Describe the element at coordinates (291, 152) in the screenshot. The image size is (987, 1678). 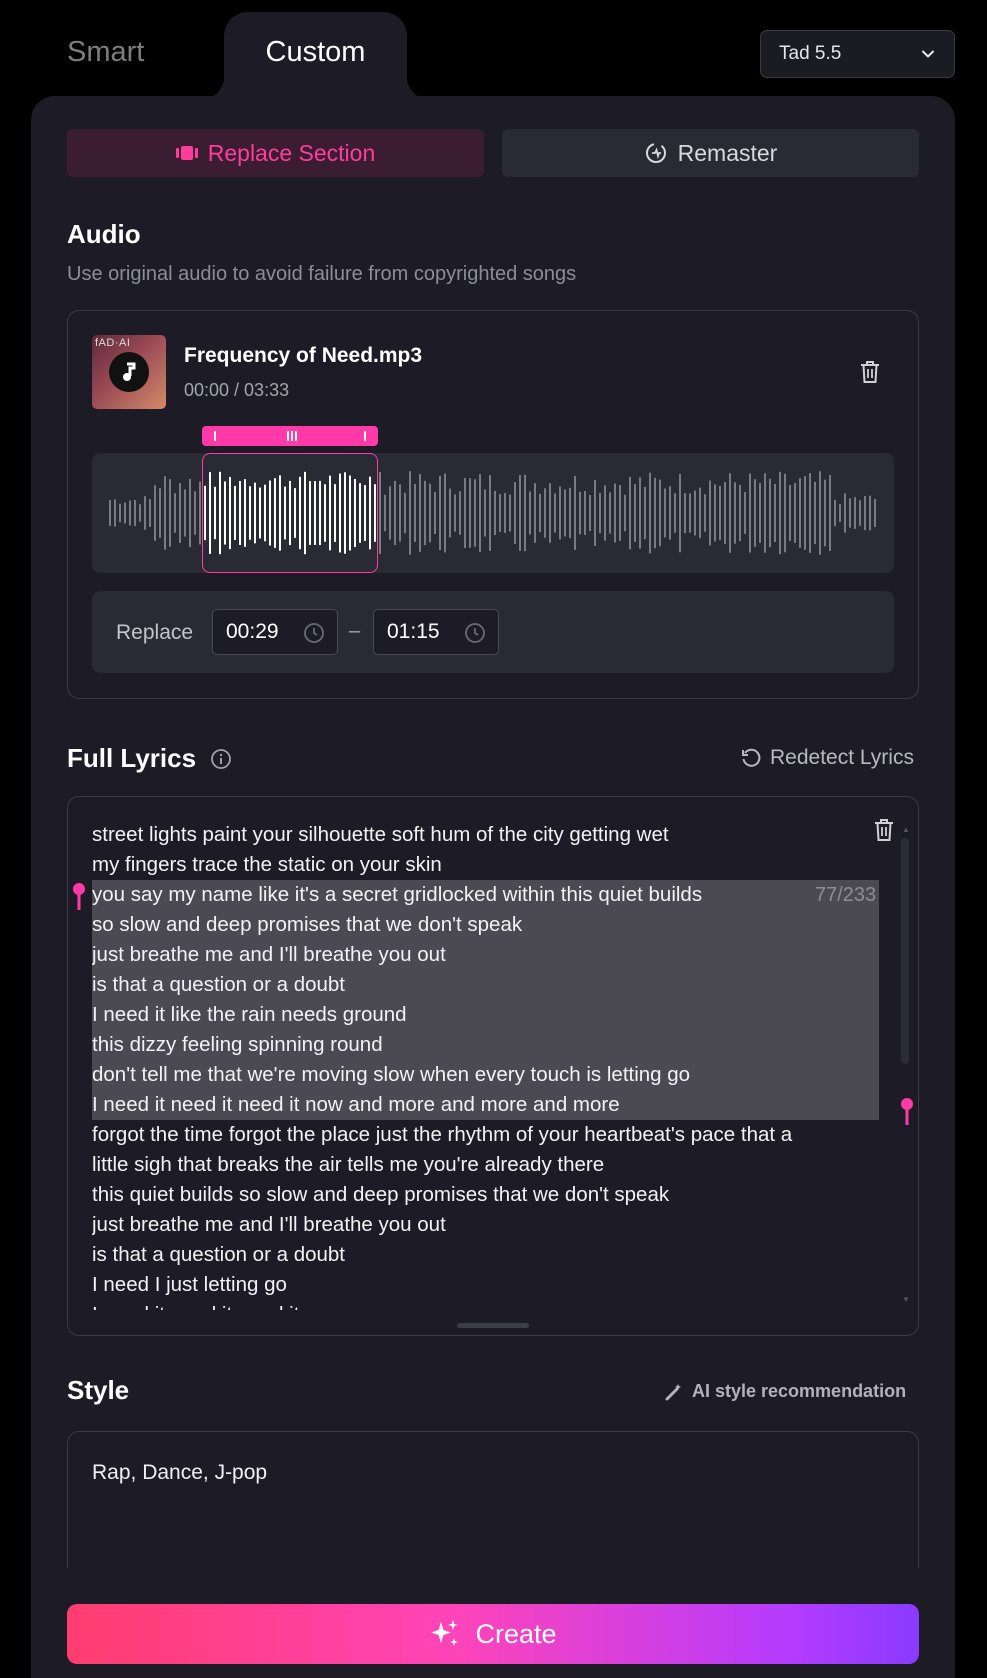
I see `replace-section-label: Replace Section` at that location.